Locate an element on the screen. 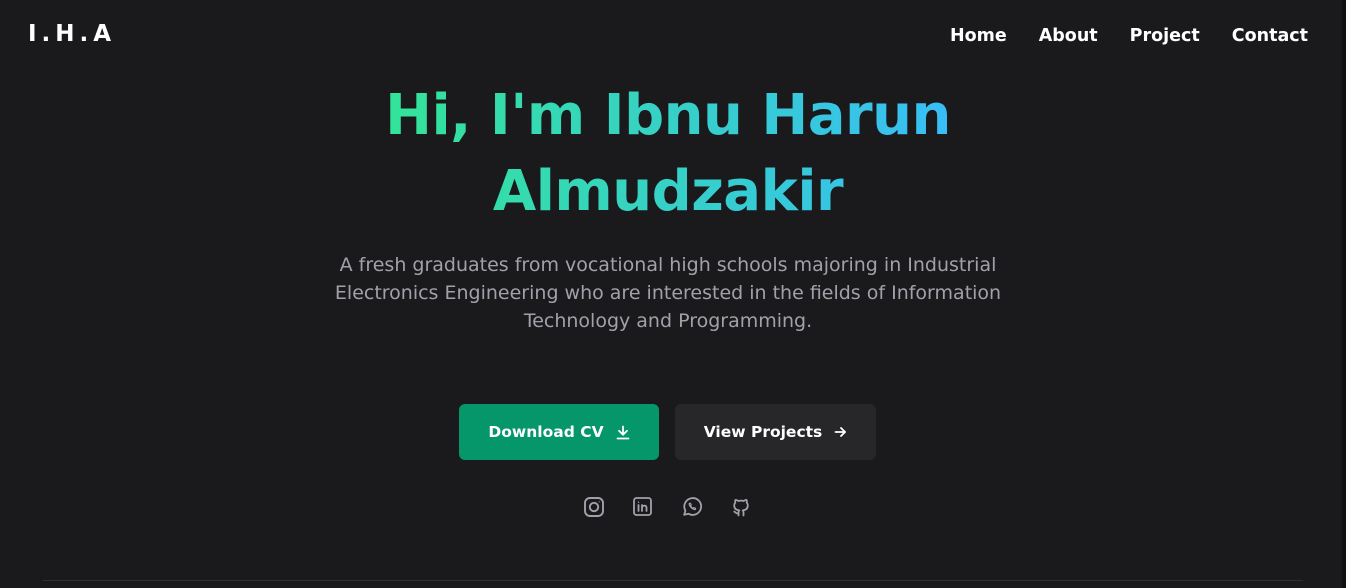  nav-home: Home is located at coordinates (978, 36).